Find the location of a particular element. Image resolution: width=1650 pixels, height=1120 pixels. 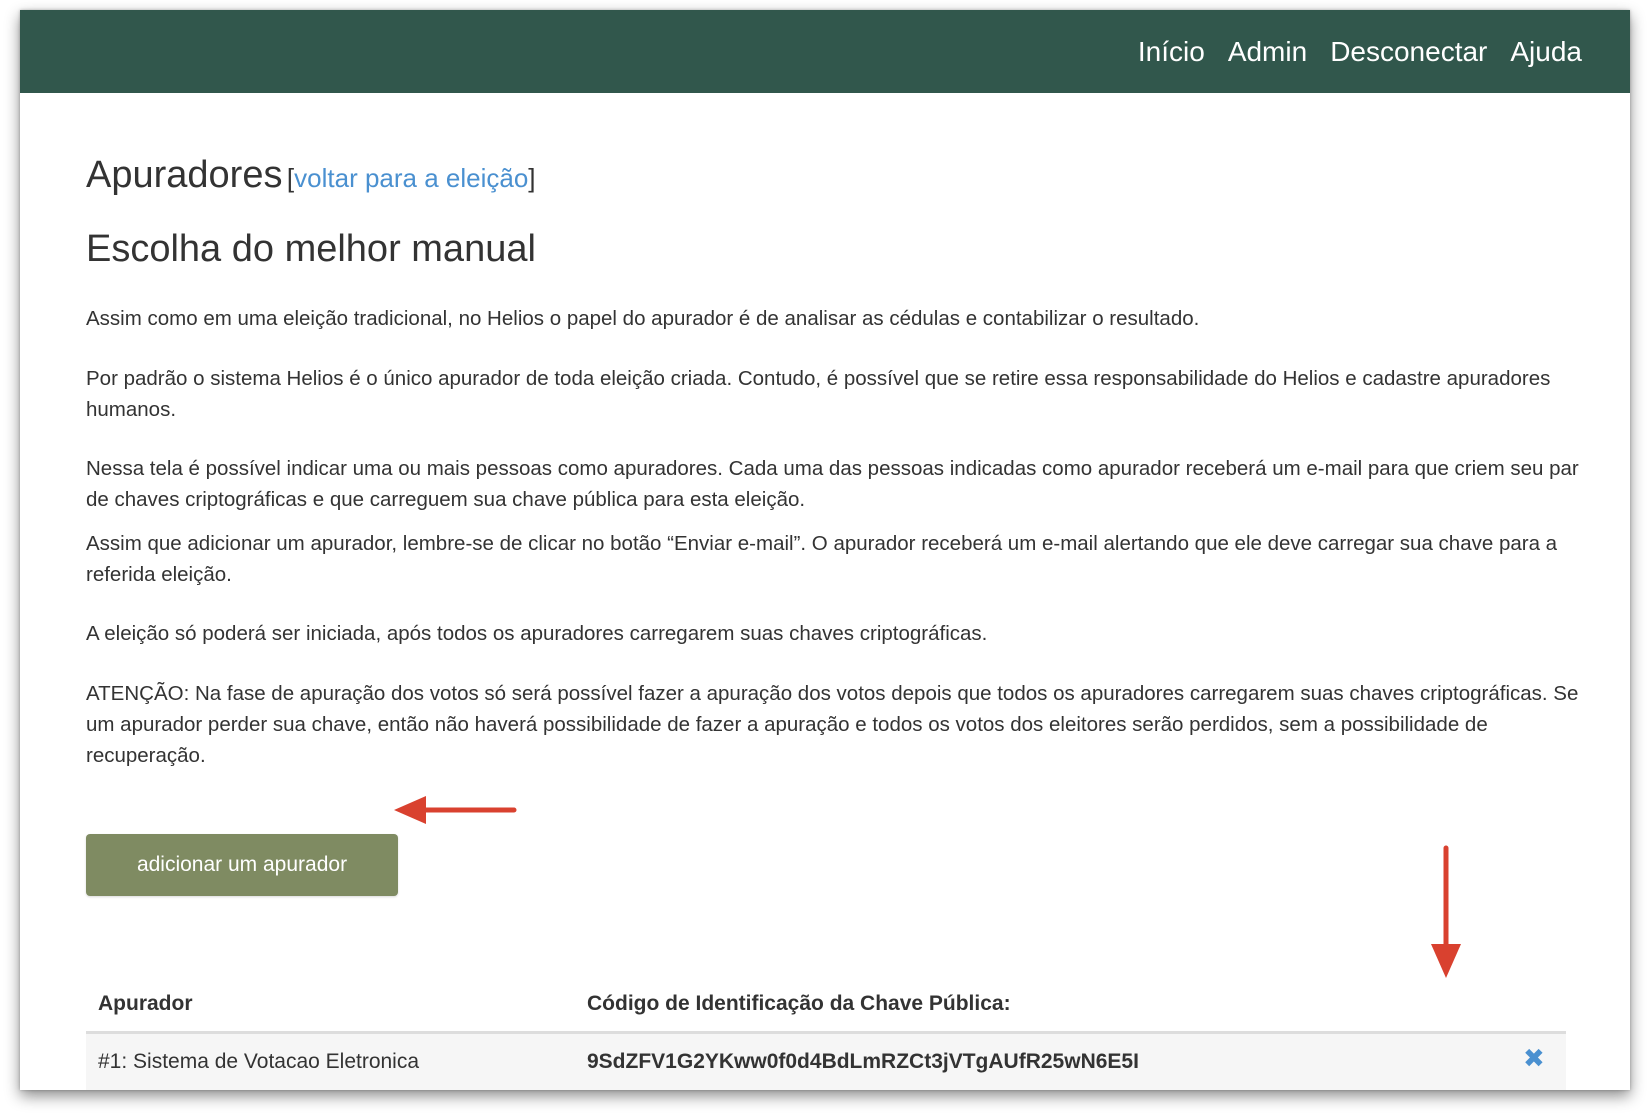

nav-link-admin: Admin is located at coordinates (1267, 51).